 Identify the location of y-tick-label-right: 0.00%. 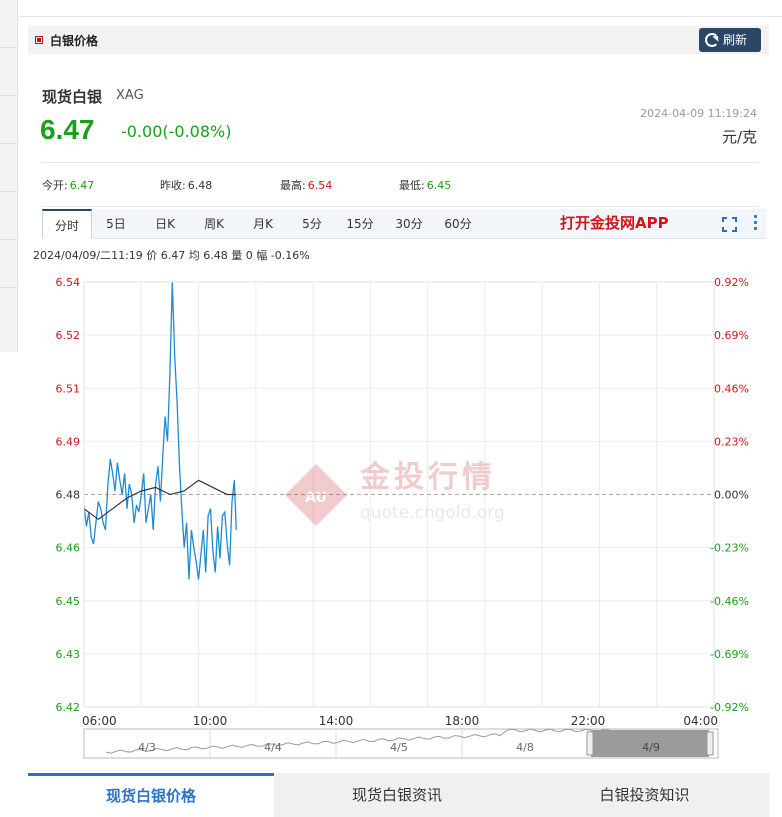
(731, 495).